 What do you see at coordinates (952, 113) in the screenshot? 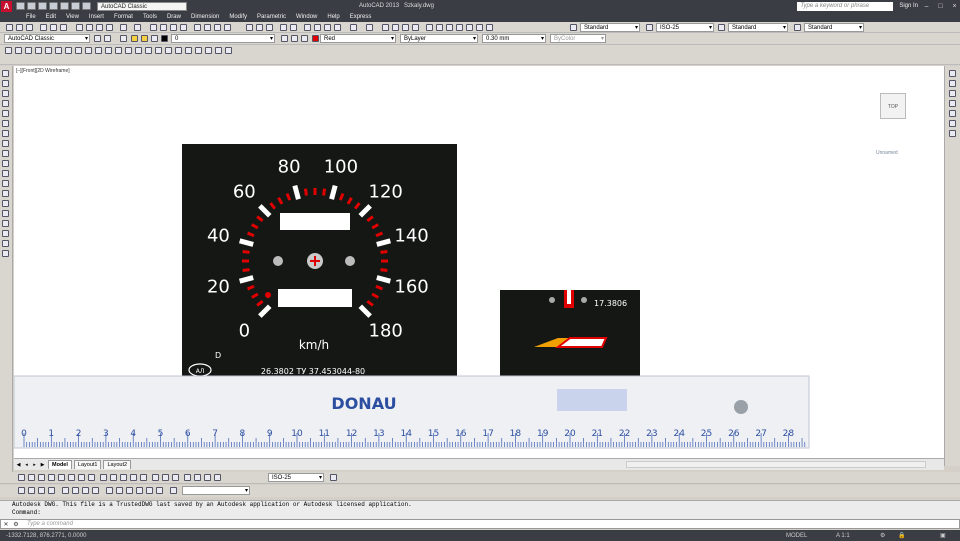
I see `send-under-icon` at bounding box center [952, 113].